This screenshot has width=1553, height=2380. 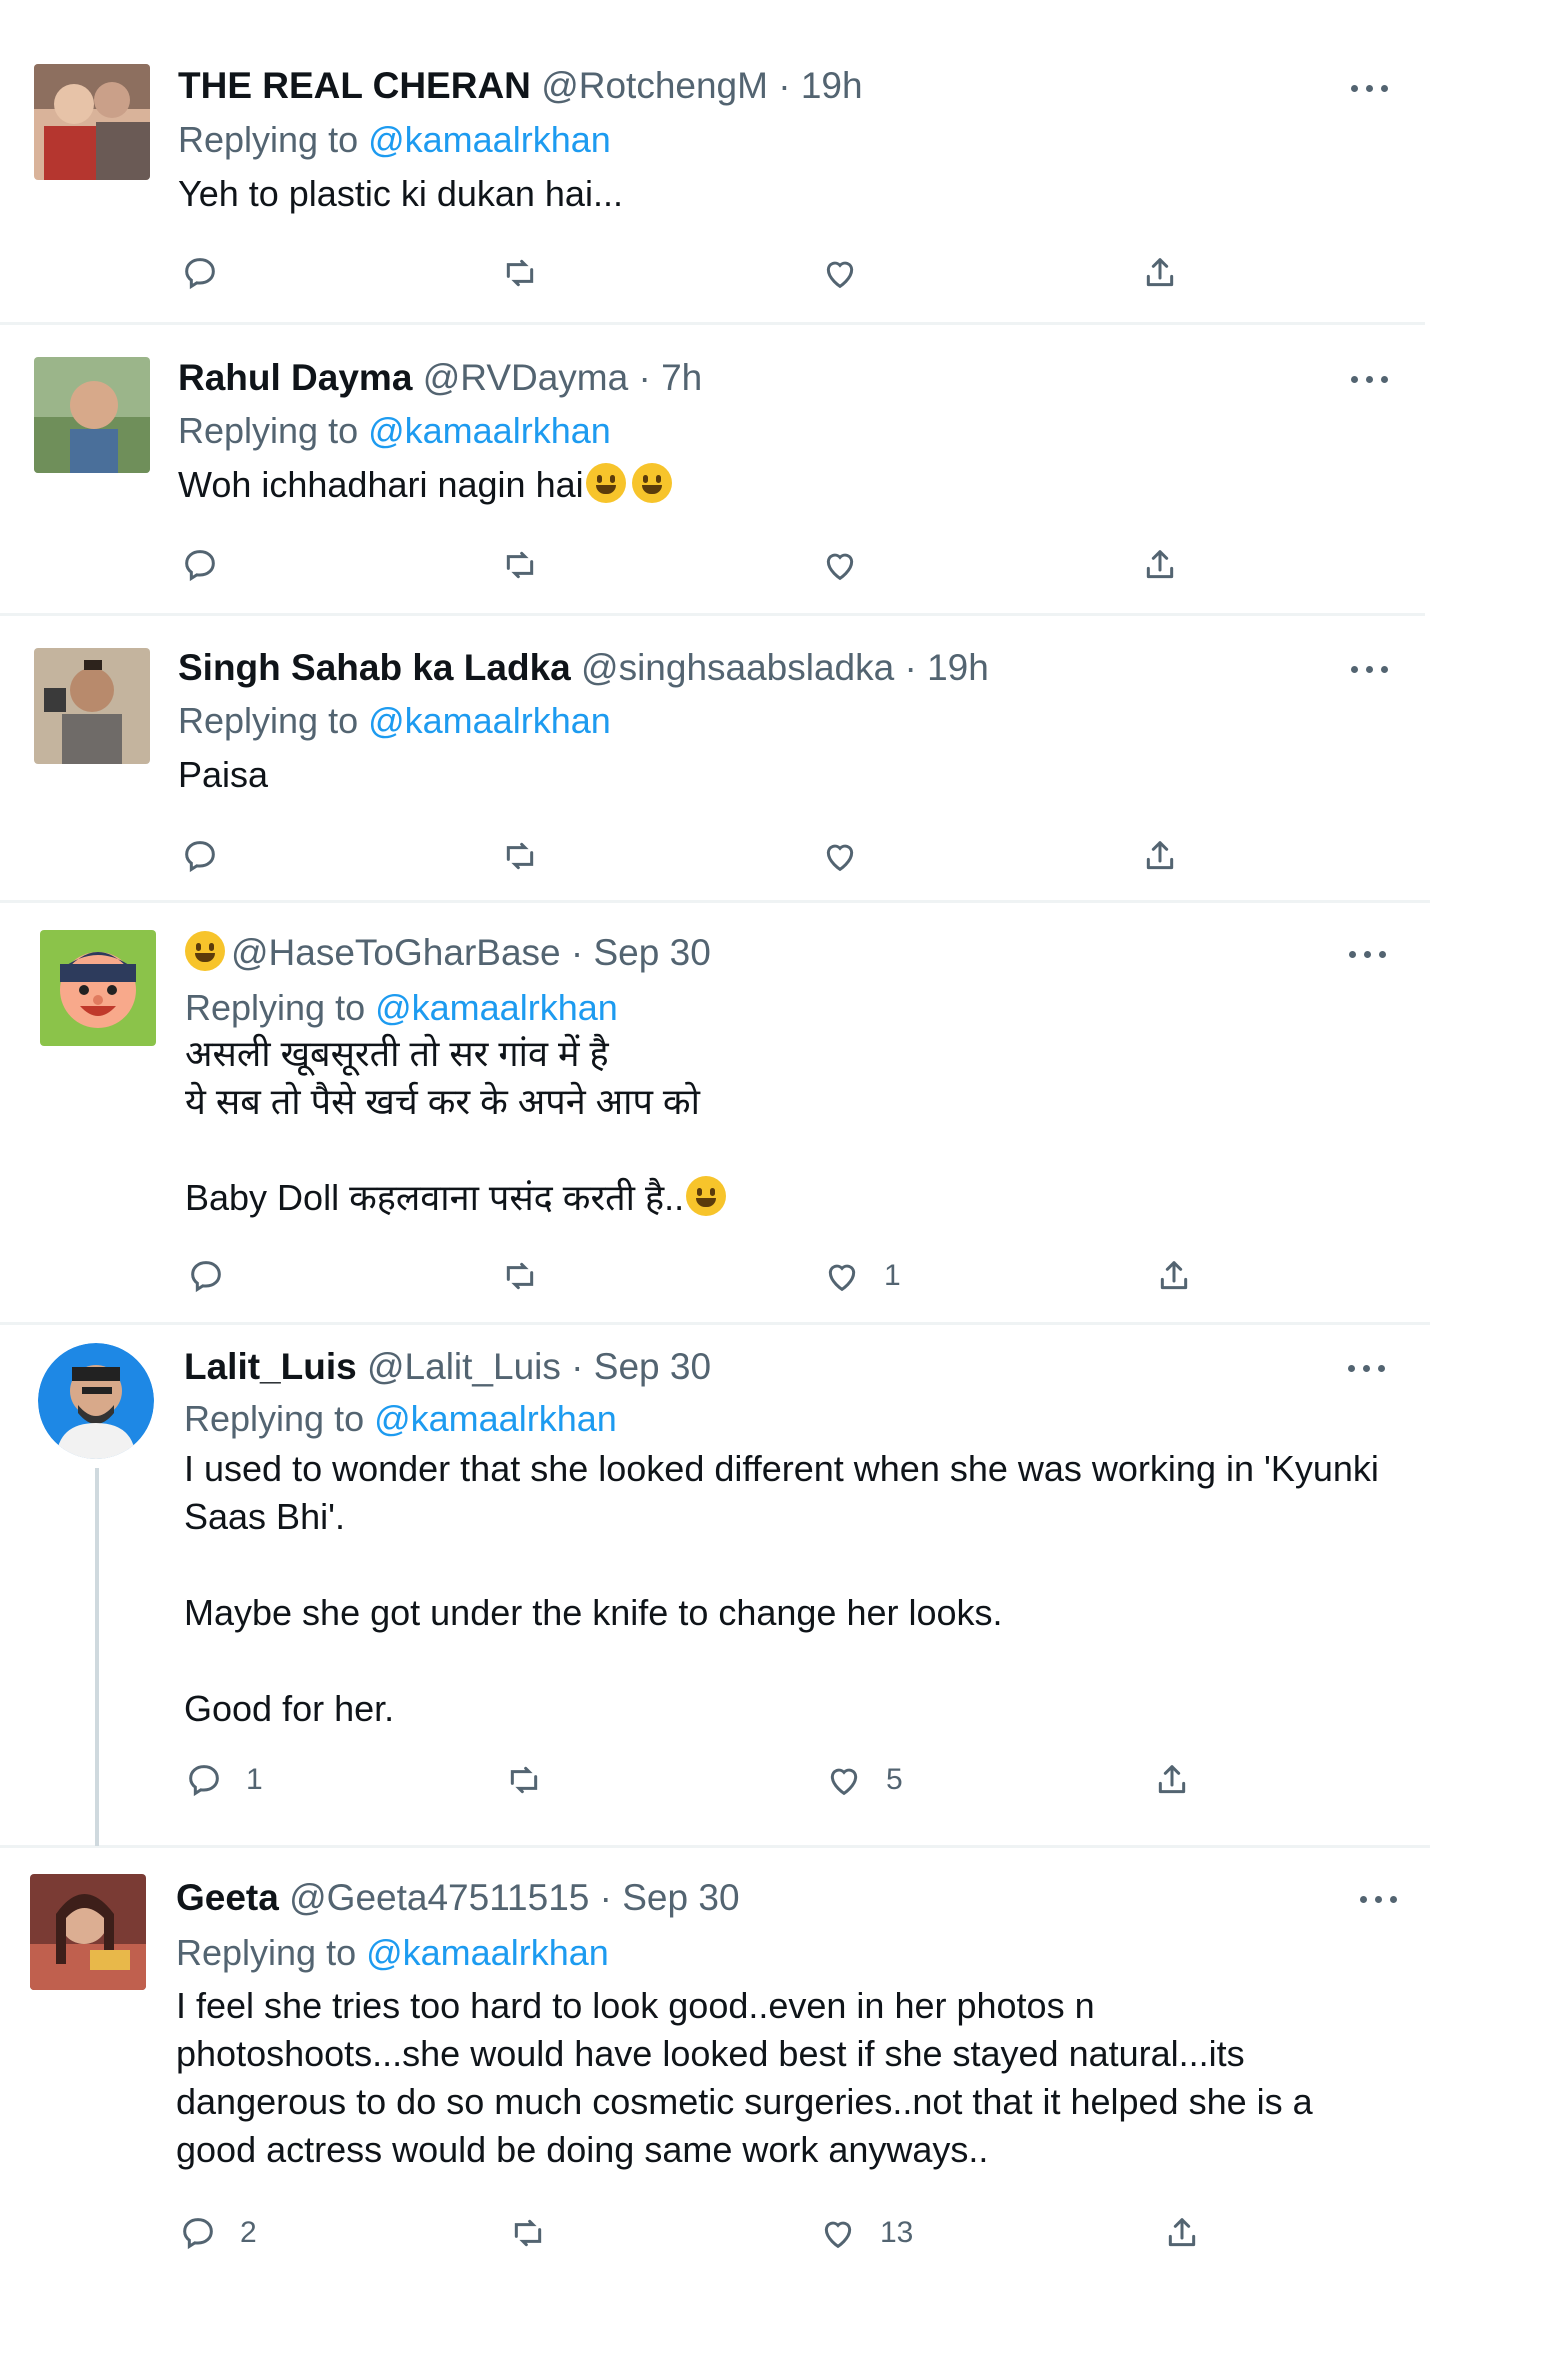 What do you see at coordinates (223, 1780) in the screenshot?
I see `reply-button: 1` at bounding box center [223, 1780].